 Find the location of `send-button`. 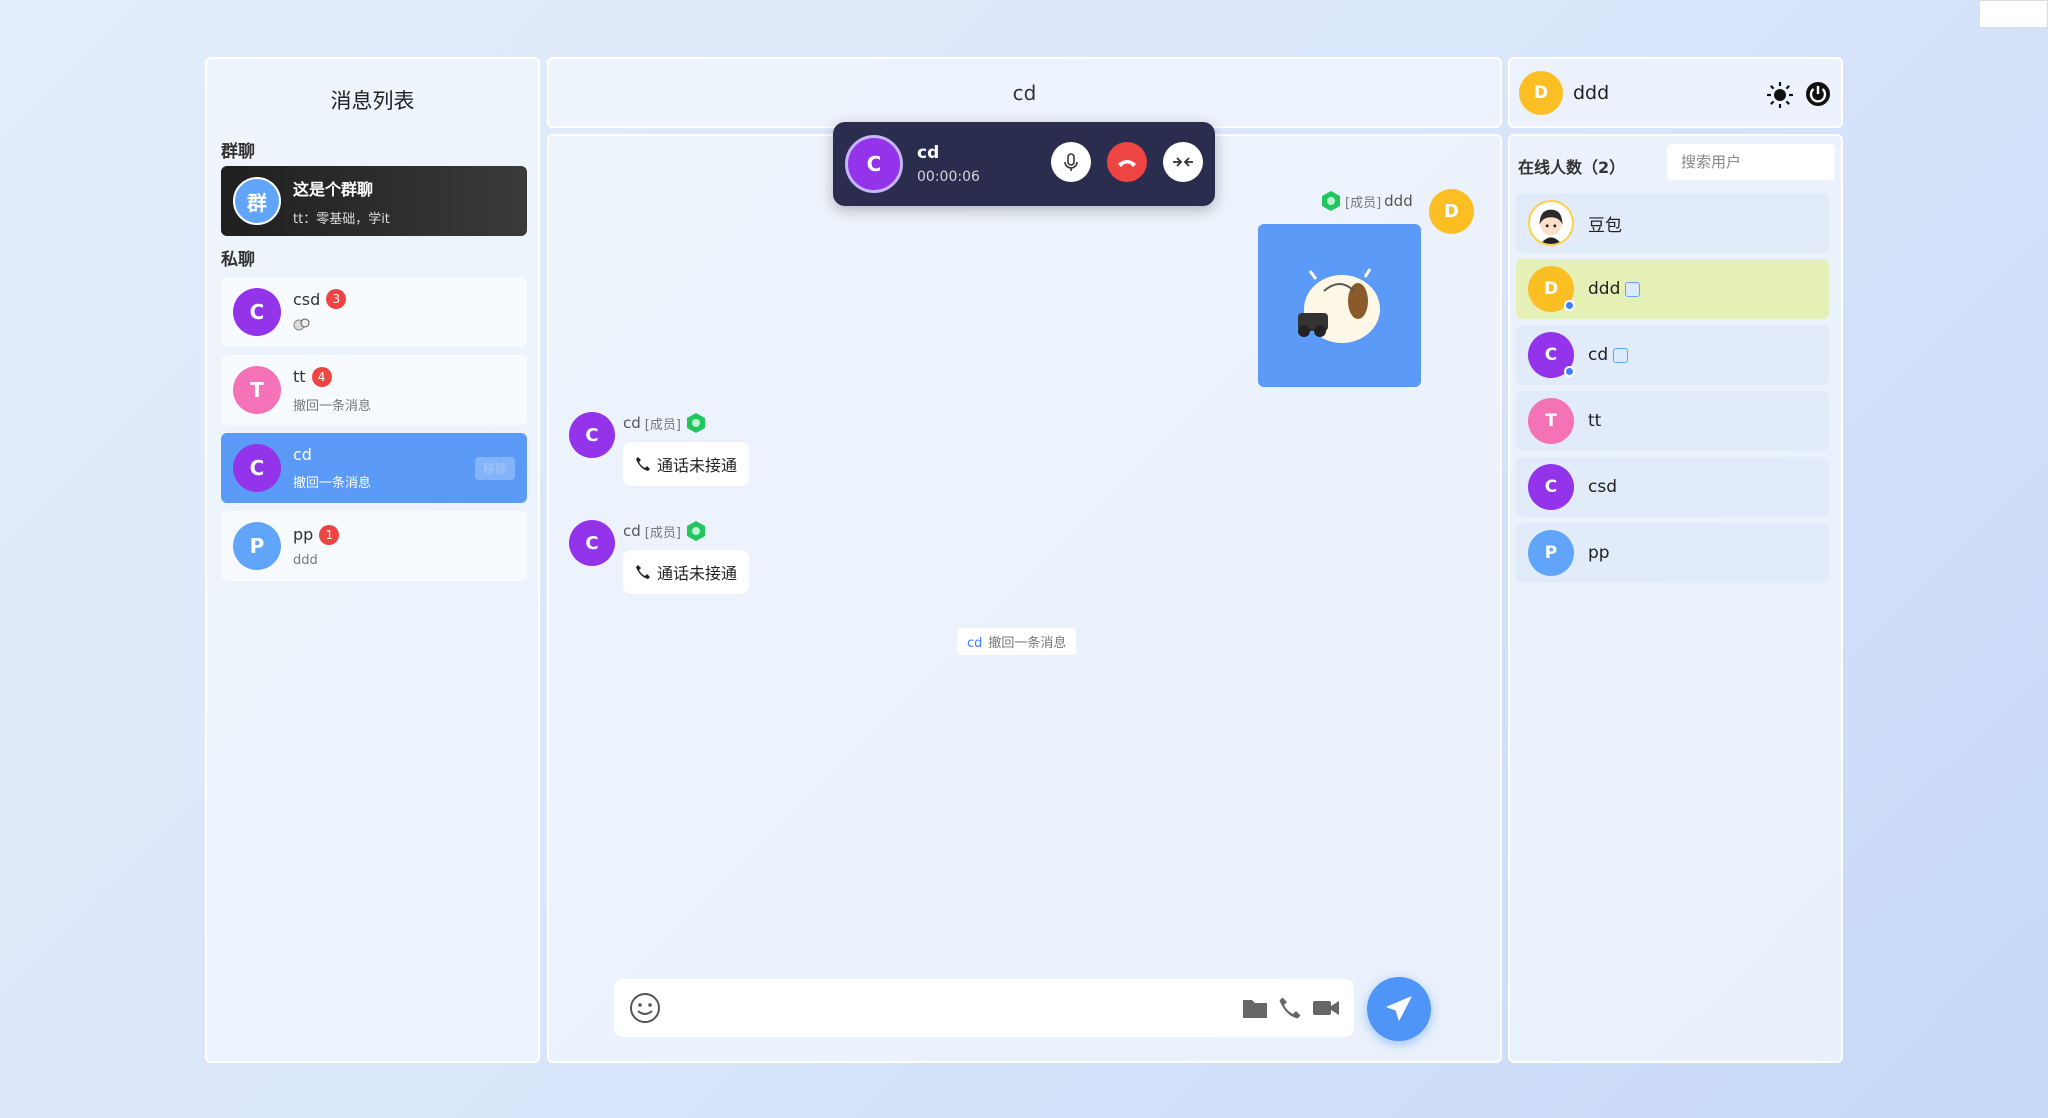

send-button is located at coordinates (1399, 1009).